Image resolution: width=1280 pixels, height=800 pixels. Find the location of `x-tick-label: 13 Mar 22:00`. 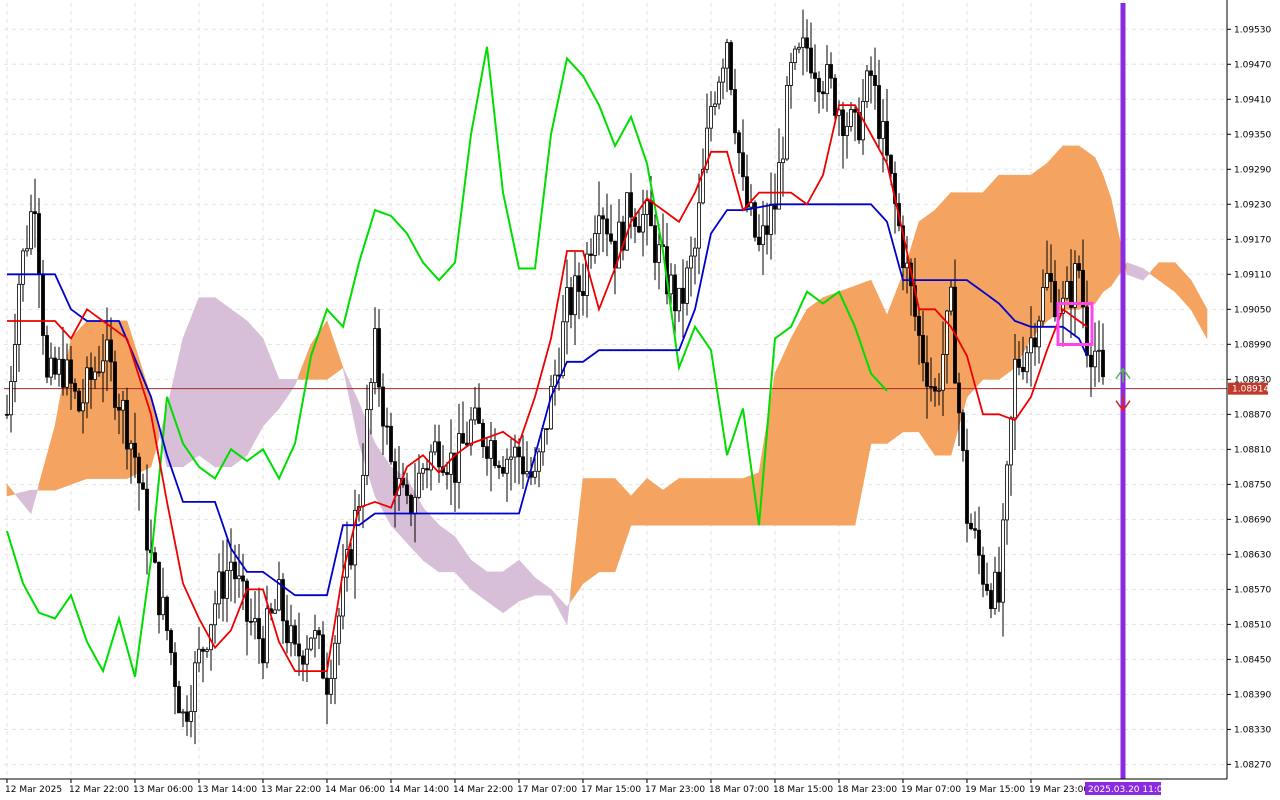

x-tick-label: 13 Mar 22:00 is located at coordinates (291, 790).